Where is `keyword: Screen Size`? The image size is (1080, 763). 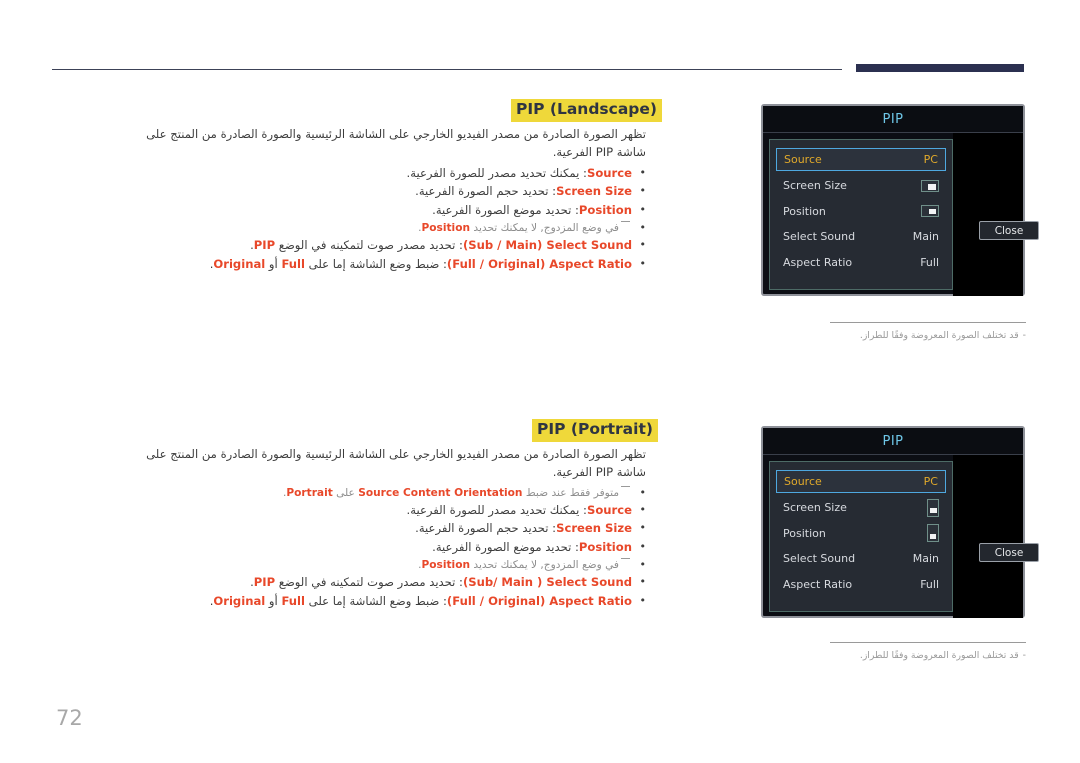 keyword: Screen Size is located at coordinates (594, 528).